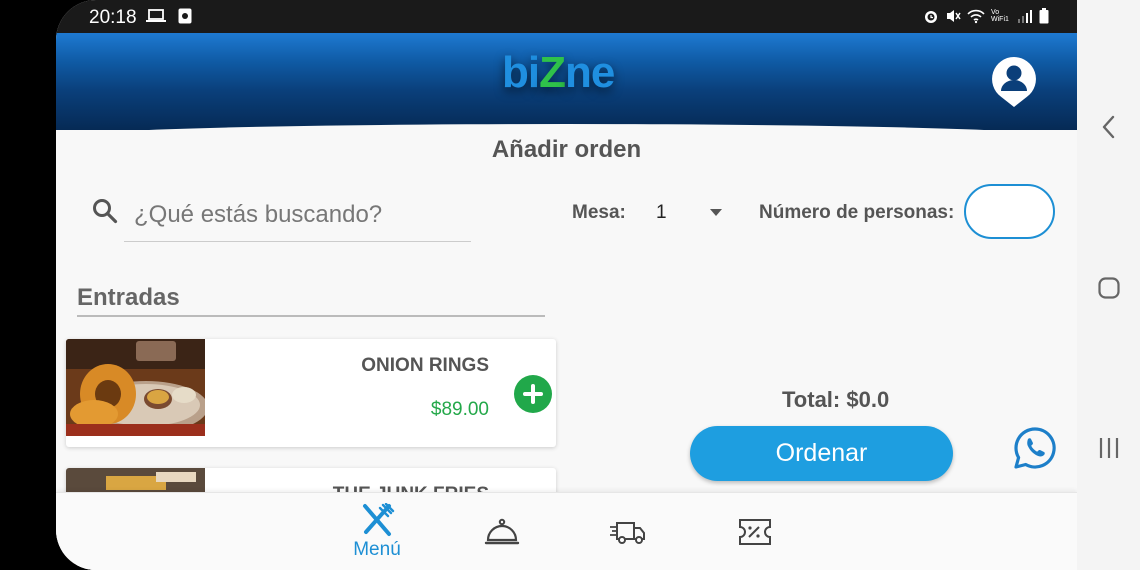 The image size is (1140, 570). What do you see at coordinates (459, 409) in the screenshot?
I see `product-price: $89.00` at bounding box center [459, 409].